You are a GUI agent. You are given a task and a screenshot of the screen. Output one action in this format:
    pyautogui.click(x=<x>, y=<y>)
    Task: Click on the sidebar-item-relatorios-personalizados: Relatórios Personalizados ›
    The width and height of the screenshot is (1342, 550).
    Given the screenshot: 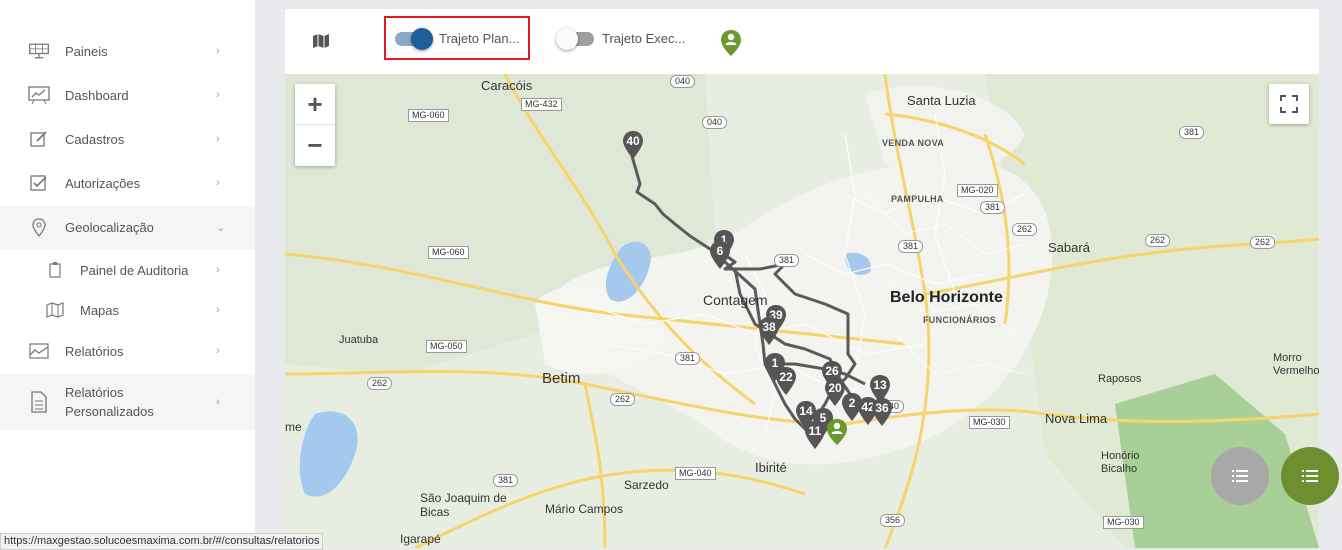 What is the action you would take?
    pyautogui.click(x=127, y=402)
    